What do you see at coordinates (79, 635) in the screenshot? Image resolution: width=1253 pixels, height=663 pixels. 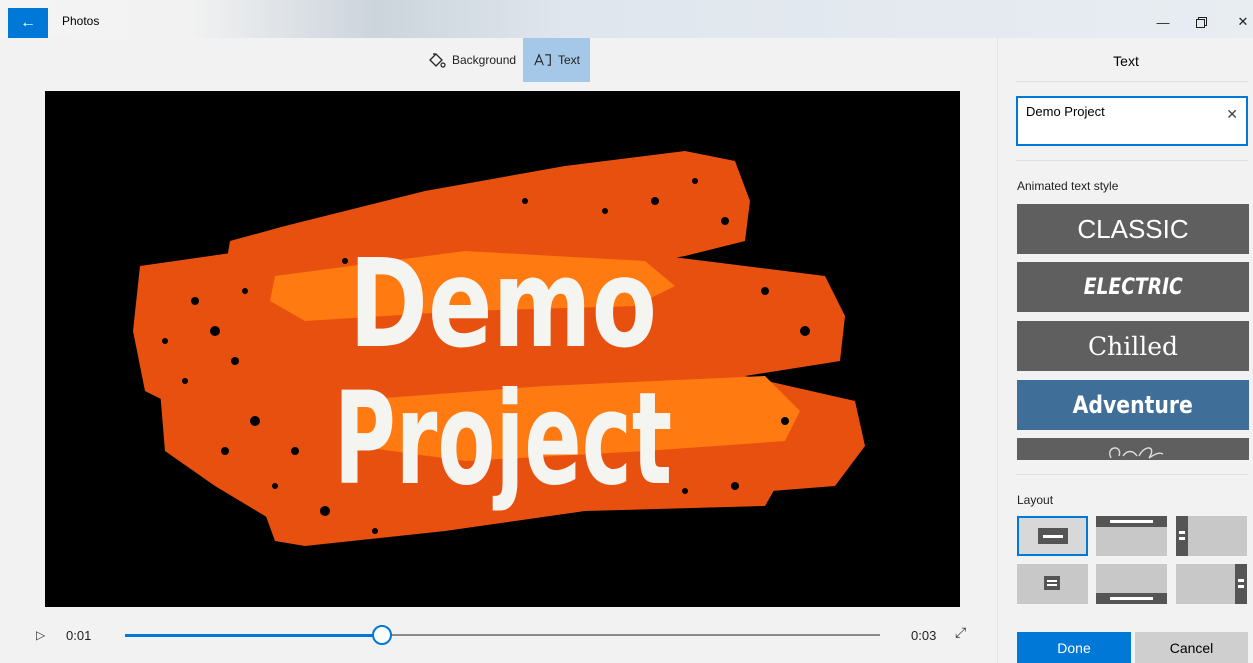 I see `current-time: 0:01` at bounding box center [79, 635].